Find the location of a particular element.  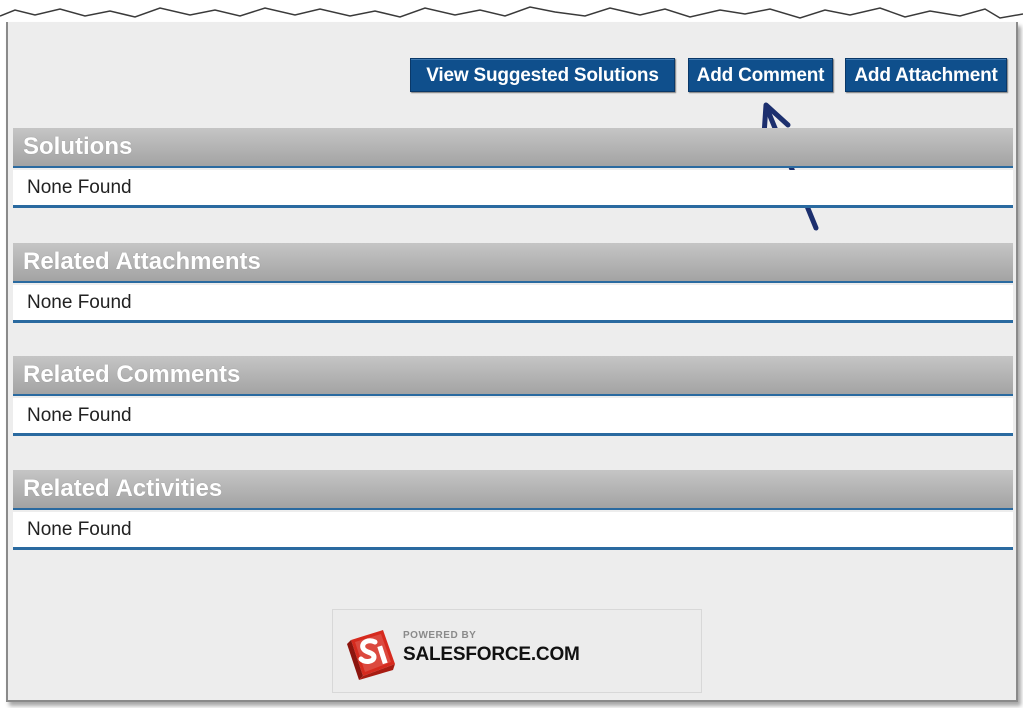

powered-by-salesforce-badge: POWERED BY SALESFORCE.COM is located at coordinates (517, 651).